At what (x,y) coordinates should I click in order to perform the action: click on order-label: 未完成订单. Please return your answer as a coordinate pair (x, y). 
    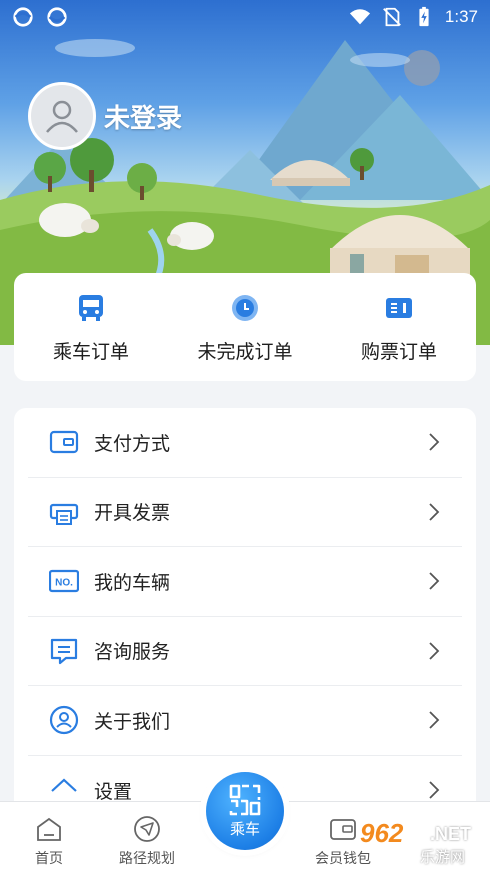
    Looking at the image, I should click on (245, 351).